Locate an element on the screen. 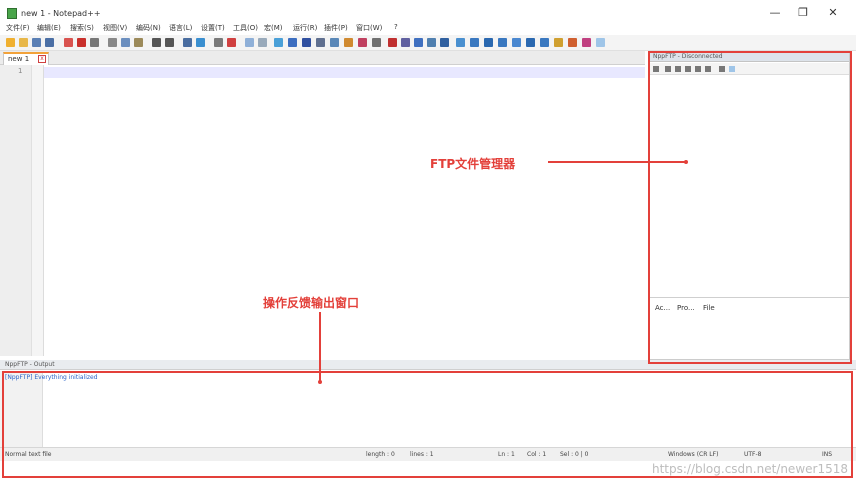  menu-encoding: 编码(N) is located at coordinates (148, 28).